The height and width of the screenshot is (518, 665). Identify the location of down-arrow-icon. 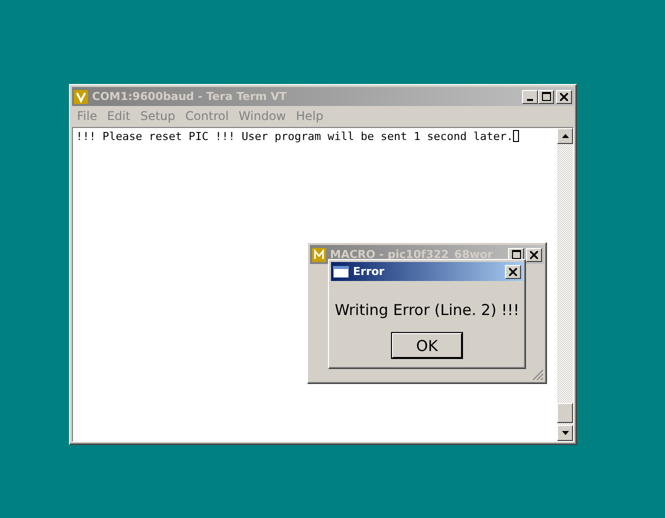
(565, 433).